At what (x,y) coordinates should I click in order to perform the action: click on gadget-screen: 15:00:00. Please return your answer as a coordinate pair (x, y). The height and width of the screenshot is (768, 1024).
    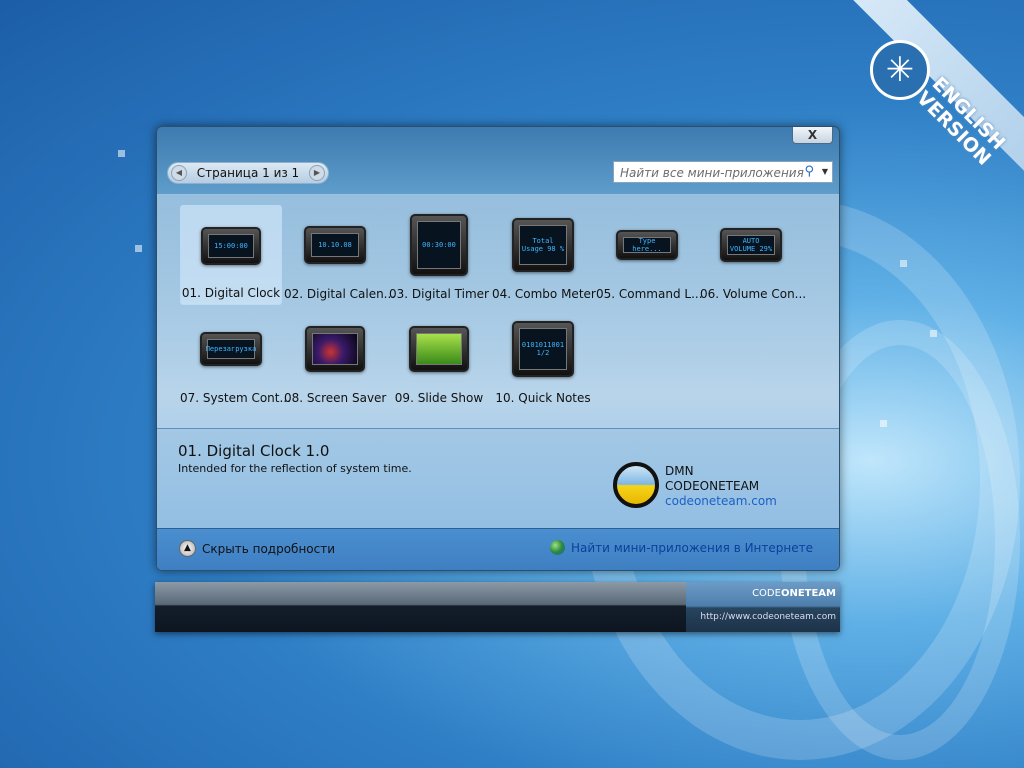
    Looking at the image, I should click on (231, 246).